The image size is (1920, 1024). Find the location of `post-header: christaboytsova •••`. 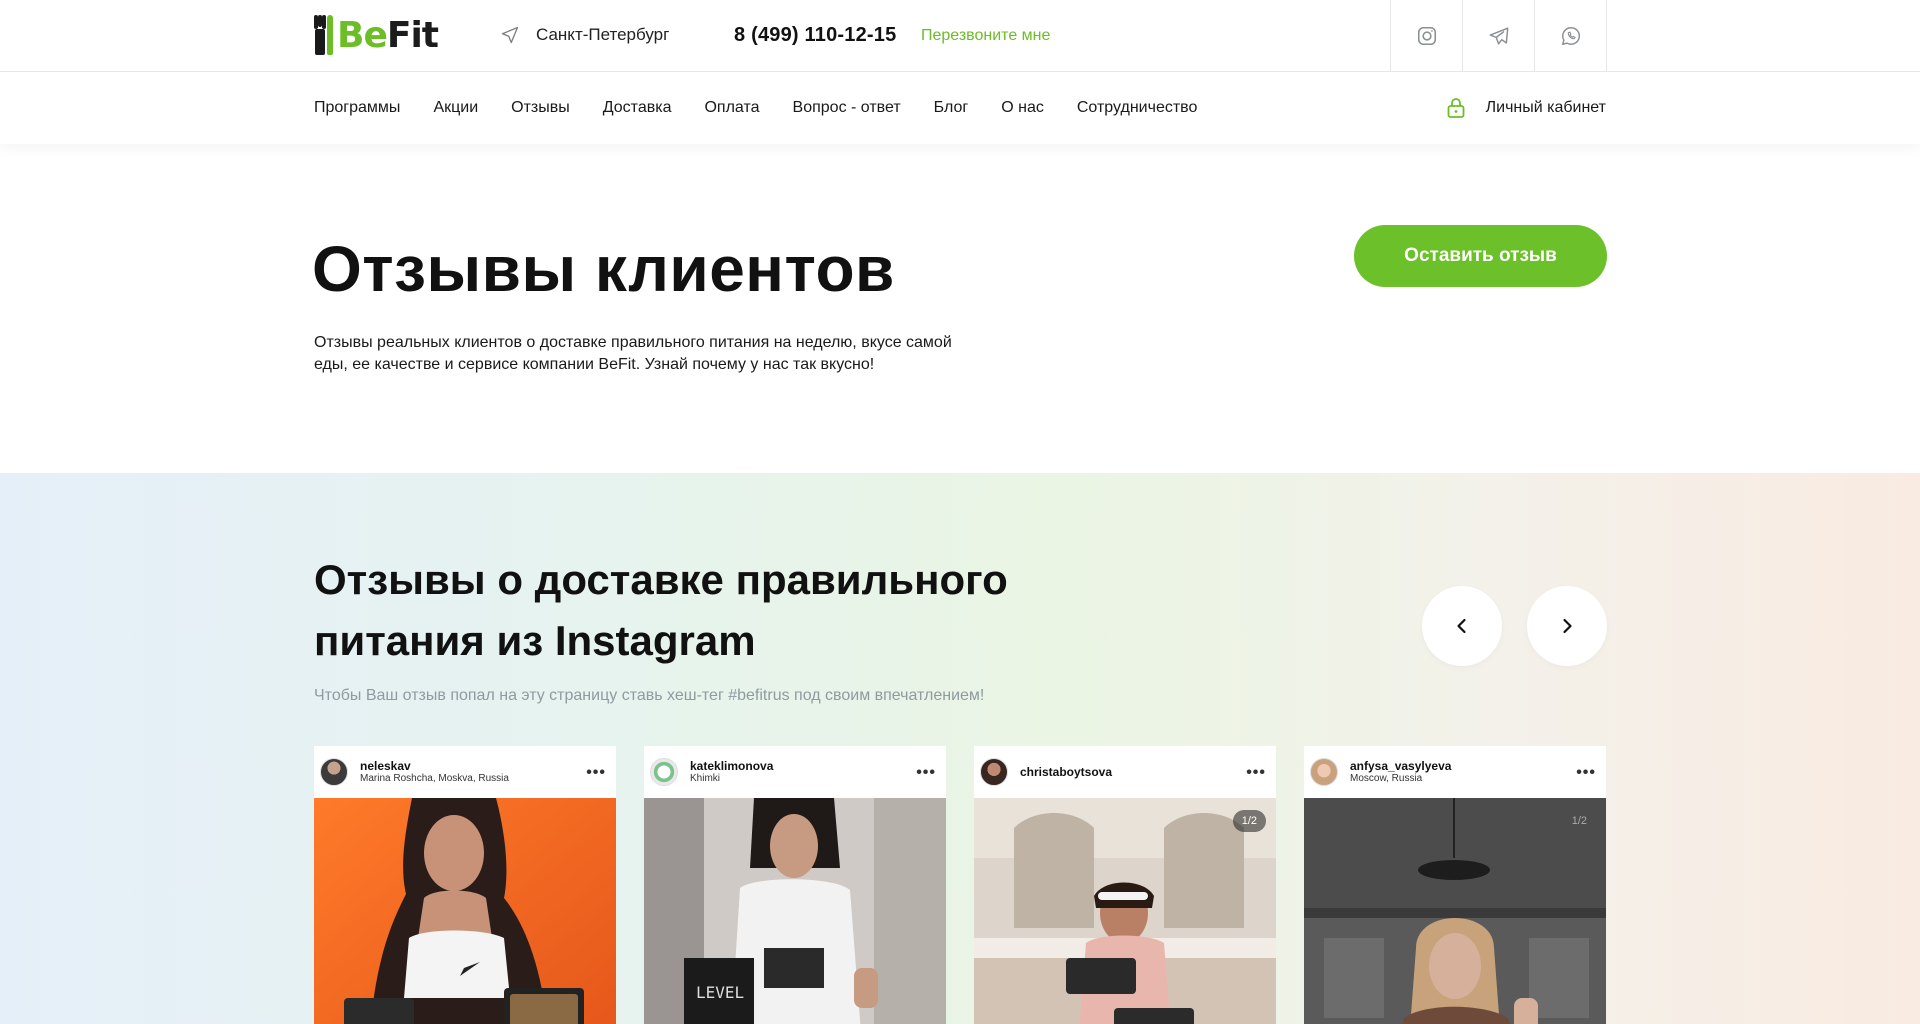

post-header: christaboytsova ••• is located at coordinates (1125, 772).